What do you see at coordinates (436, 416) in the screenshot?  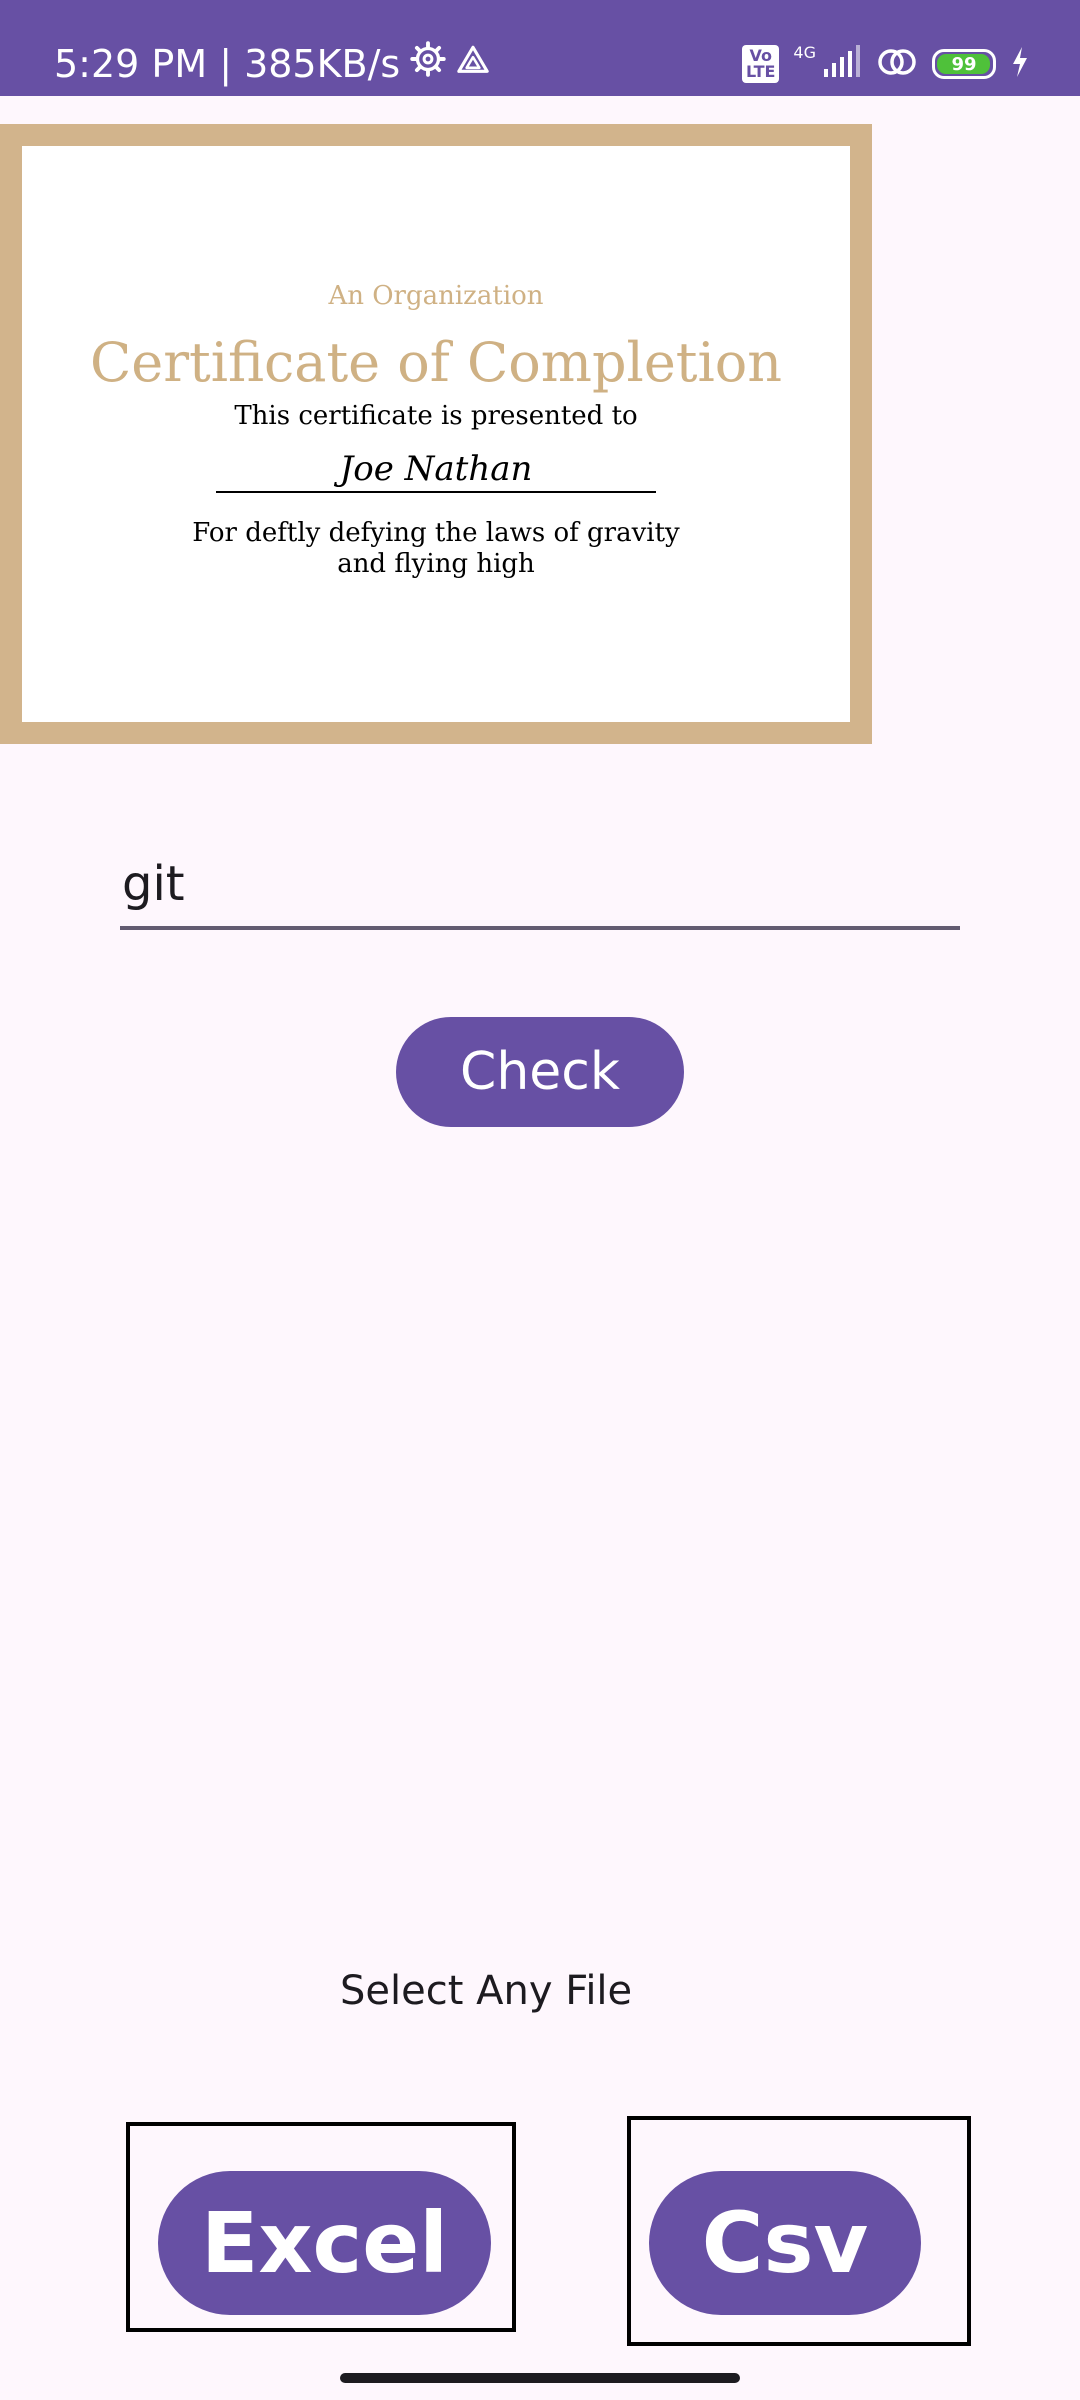 I see `certificate-presented-to: This certificate is presented to` at bounding box center [436, 416].